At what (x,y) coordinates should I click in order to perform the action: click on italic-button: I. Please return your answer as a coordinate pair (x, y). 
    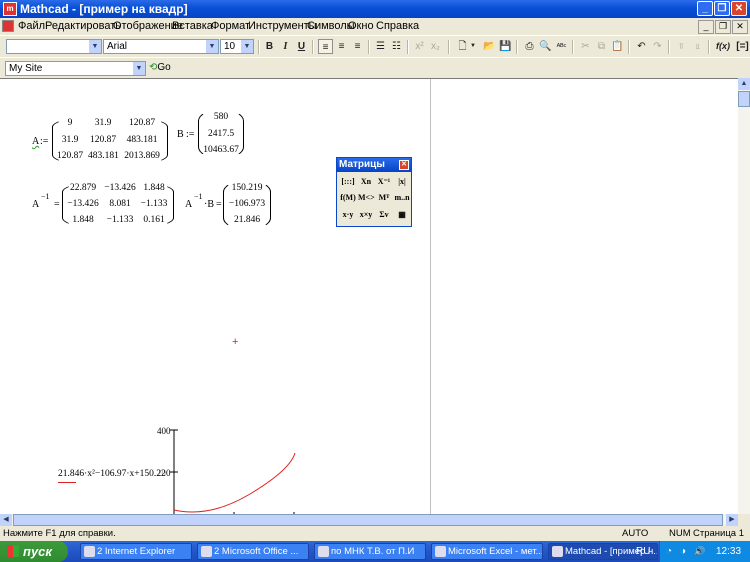
    Looking at the image, I should click on (285, 46).